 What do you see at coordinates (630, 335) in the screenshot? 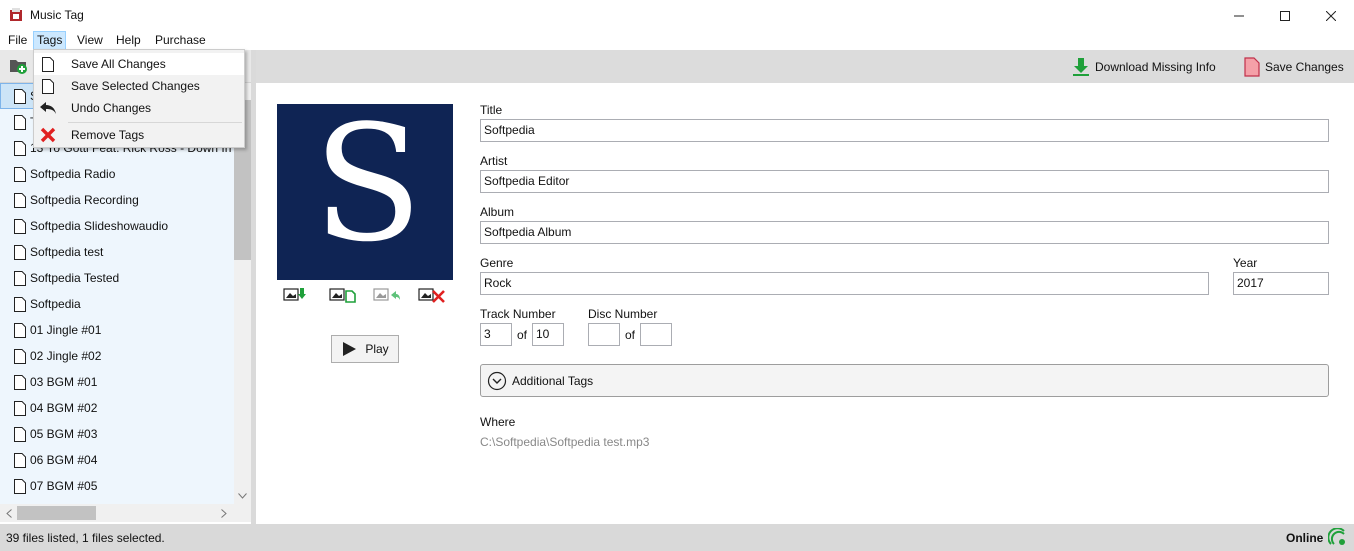
I see `disc-of-label: of` at bounding box center [630, 335].